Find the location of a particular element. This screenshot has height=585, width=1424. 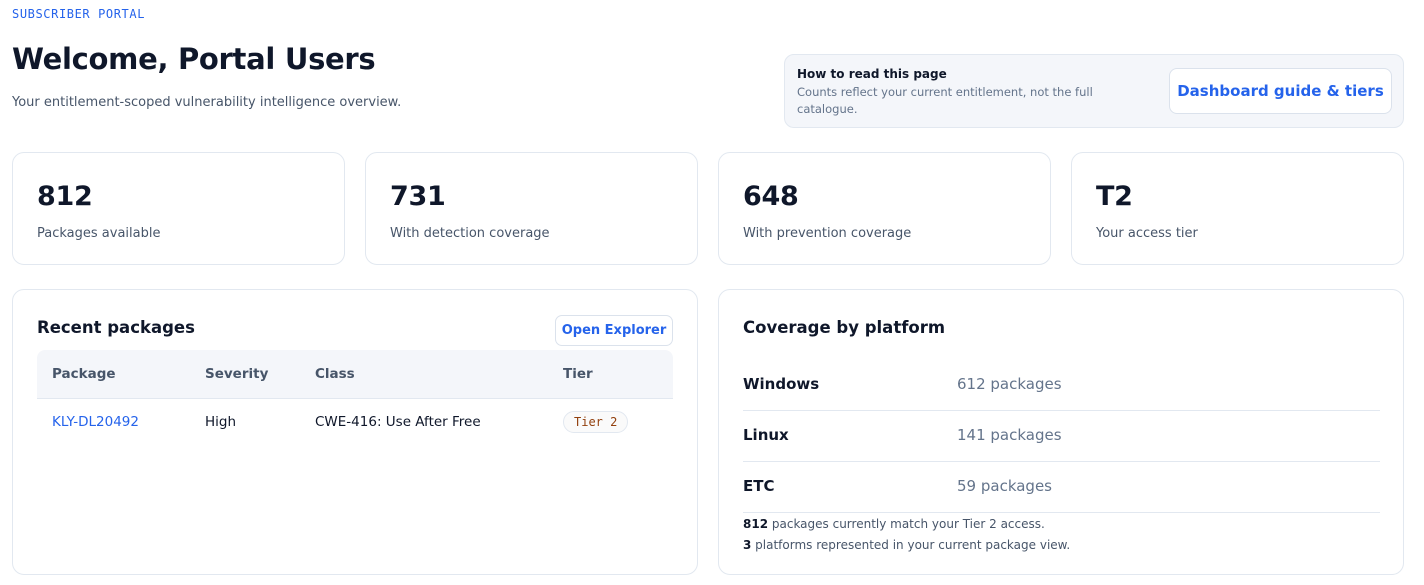

tier-badge: Tier 2 is located at coordinates (596, 422).